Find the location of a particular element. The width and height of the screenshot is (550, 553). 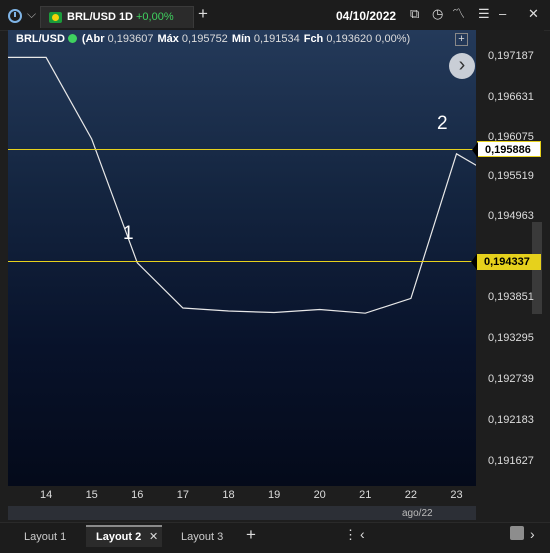

price-tick: 0,193851 is located at coordinates (511, 297).